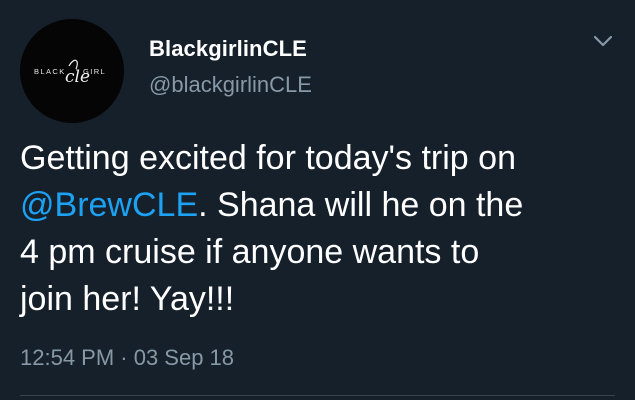 This screenshot has width=635, height=400. What do you see at coordinates (127, 358) in the screenshot?
I see `tweet-timestamp: 12:54 PM · 03 Sep 18` at bounding box center [127, 358].